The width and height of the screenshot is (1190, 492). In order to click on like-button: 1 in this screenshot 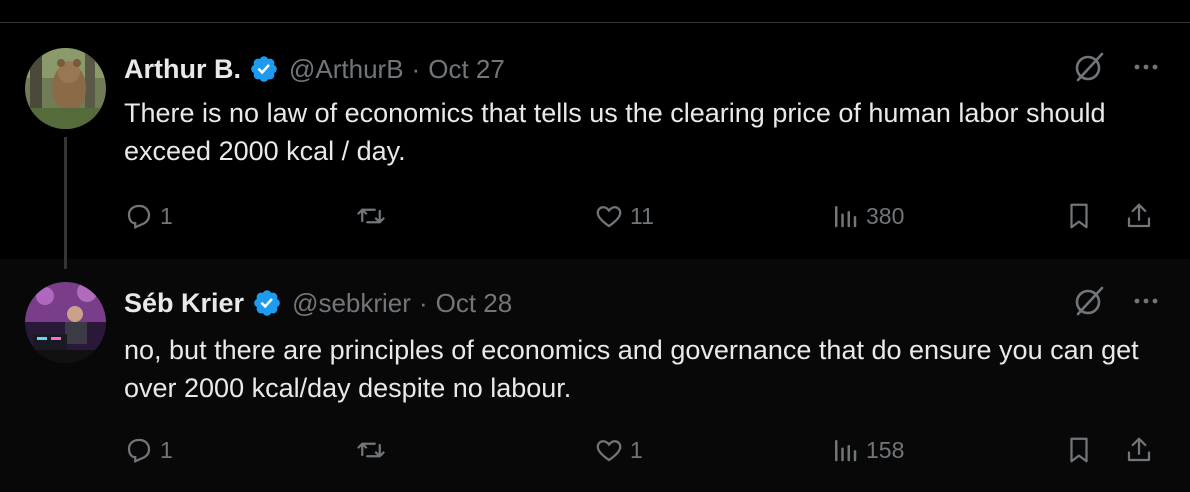, I will do `click(618, 450)`.